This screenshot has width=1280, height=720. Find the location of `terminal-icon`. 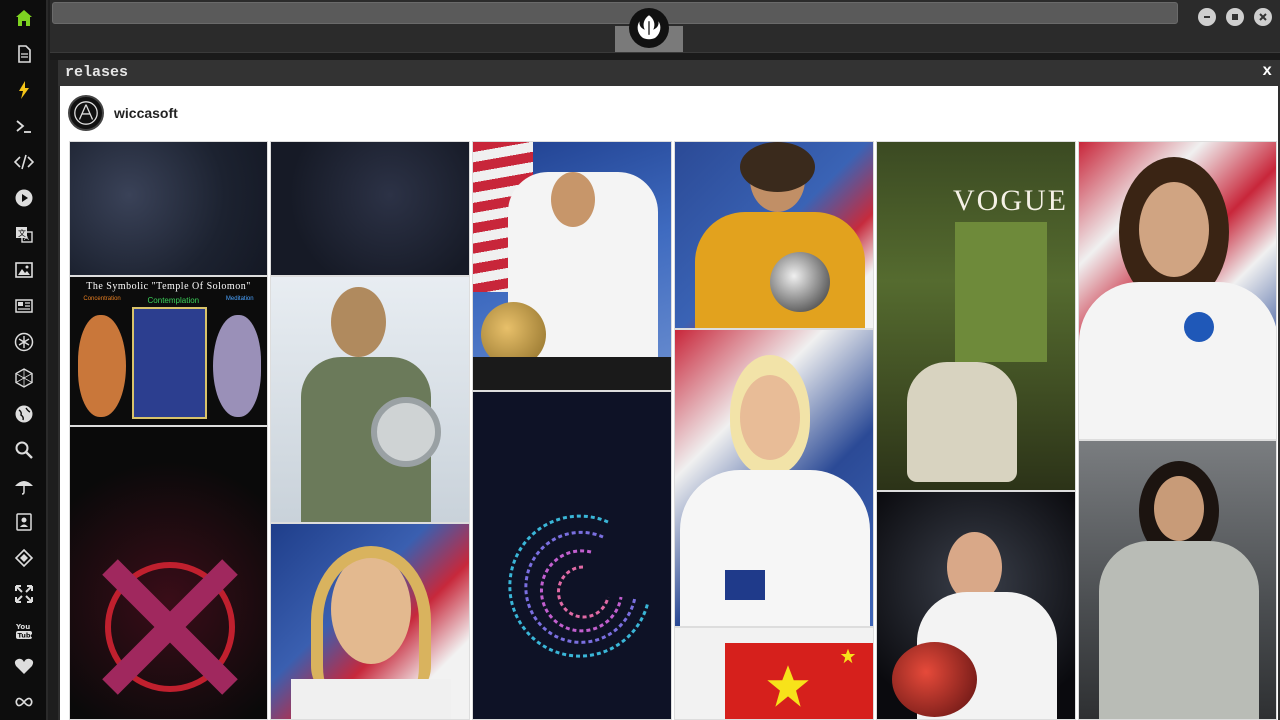

terminal-icon is located at coordinates (24, 126).